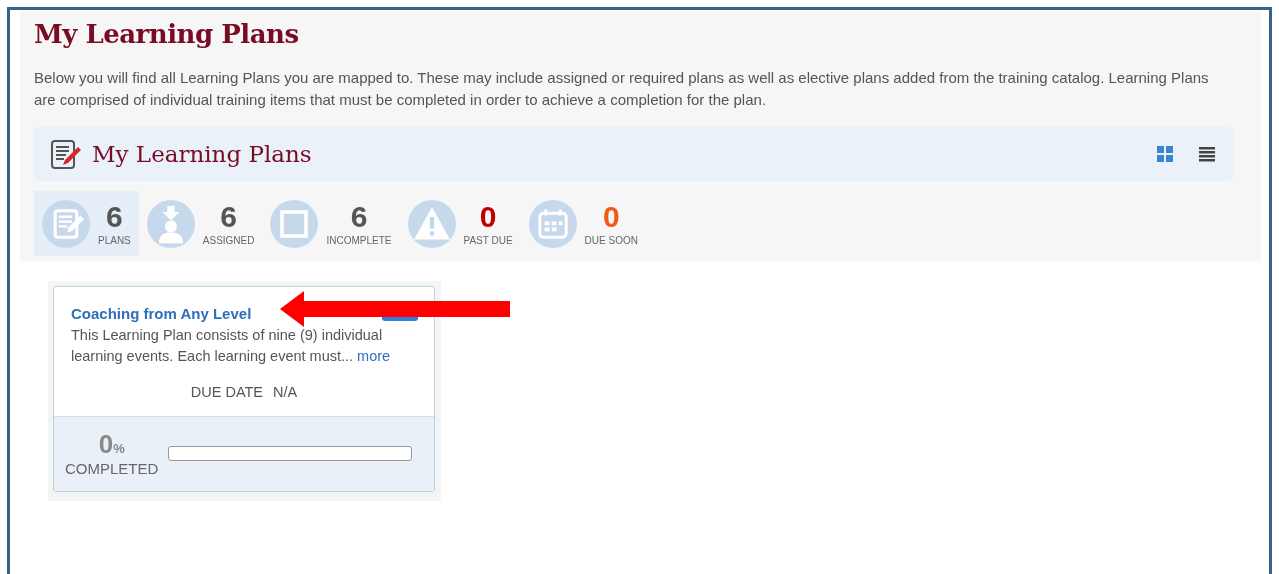 Image resolution: width=1279 pixels, height=574 pixels. Describe the element at coordinates (167, 34) in the screenshot. I see `page-title: My Learning Plans` at that location.